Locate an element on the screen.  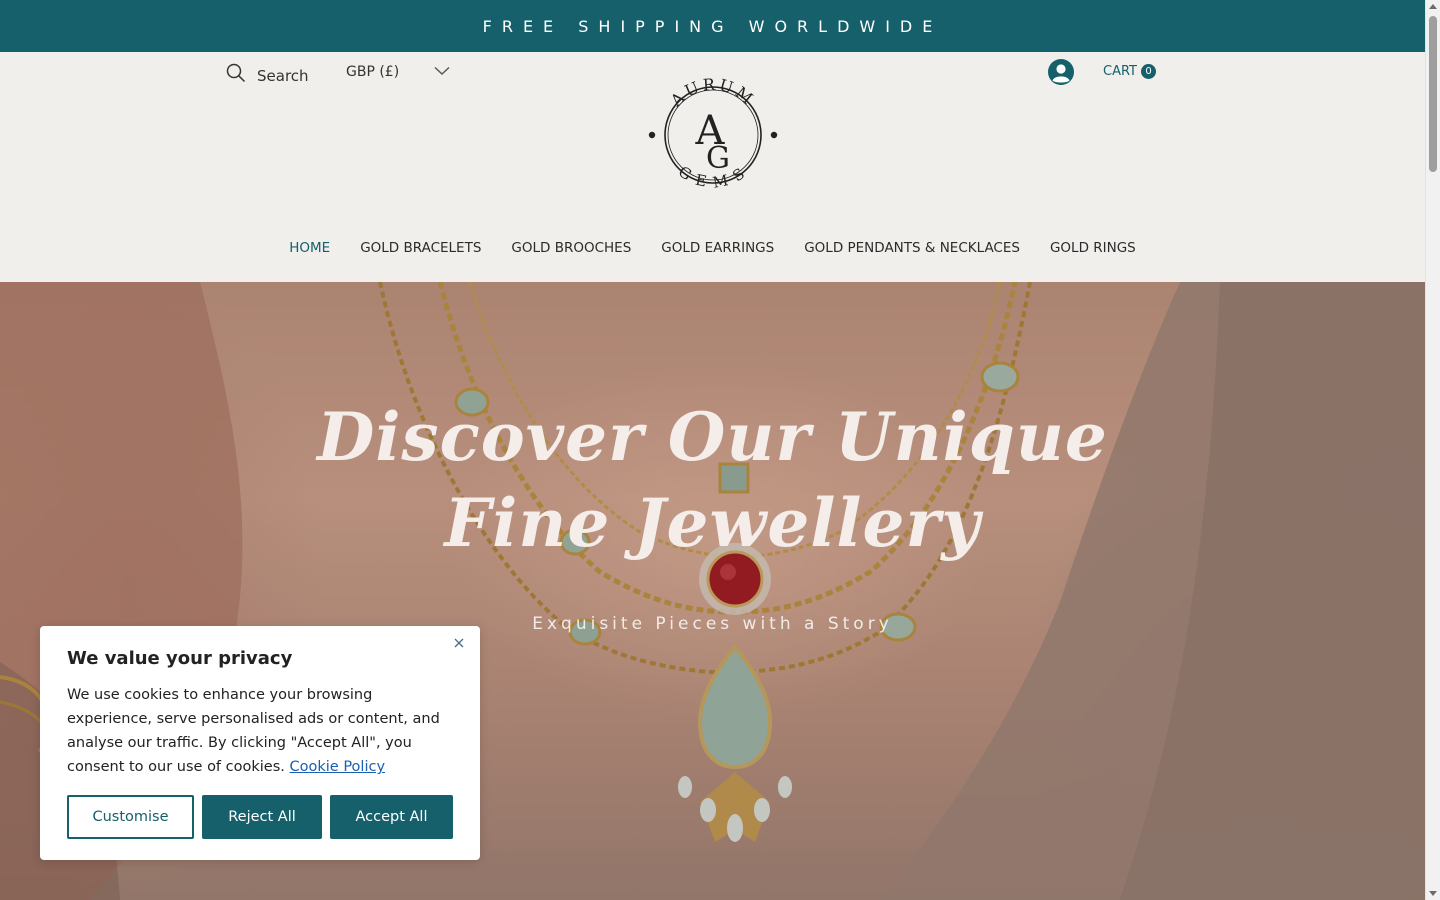
nav-item-home: HOME is located at coordinates (309, 248).